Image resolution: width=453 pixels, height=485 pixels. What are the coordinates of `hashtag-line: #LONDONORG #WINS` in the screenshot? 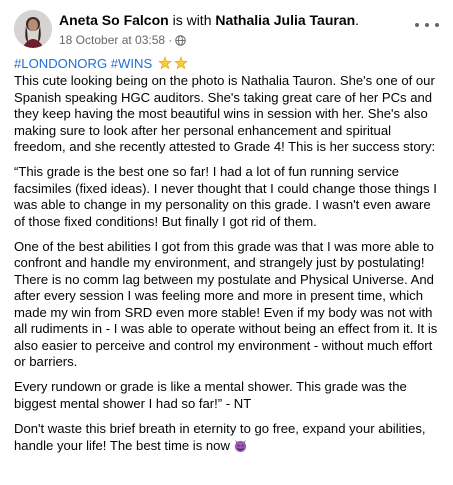 It's located at (227, 64).